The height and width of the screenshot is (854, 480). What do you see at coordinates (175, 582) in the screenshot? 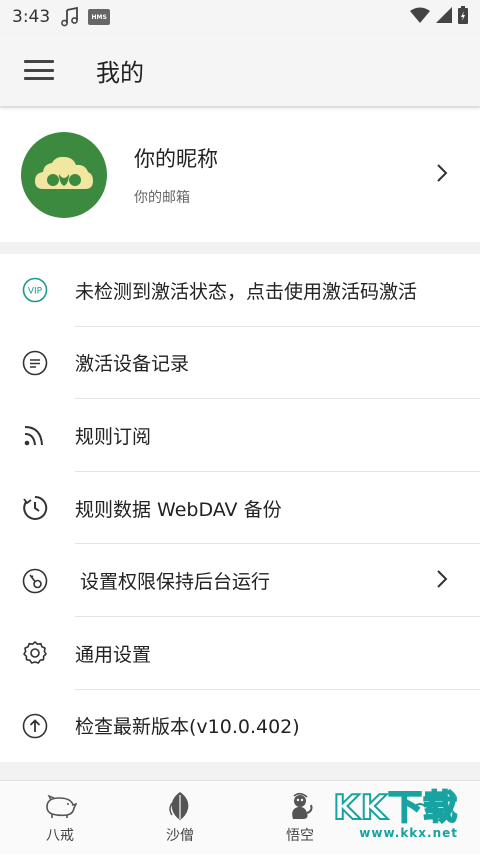
I see `menu-item-label: 设置权限保持后台运行` at bounding box center [175, 582].